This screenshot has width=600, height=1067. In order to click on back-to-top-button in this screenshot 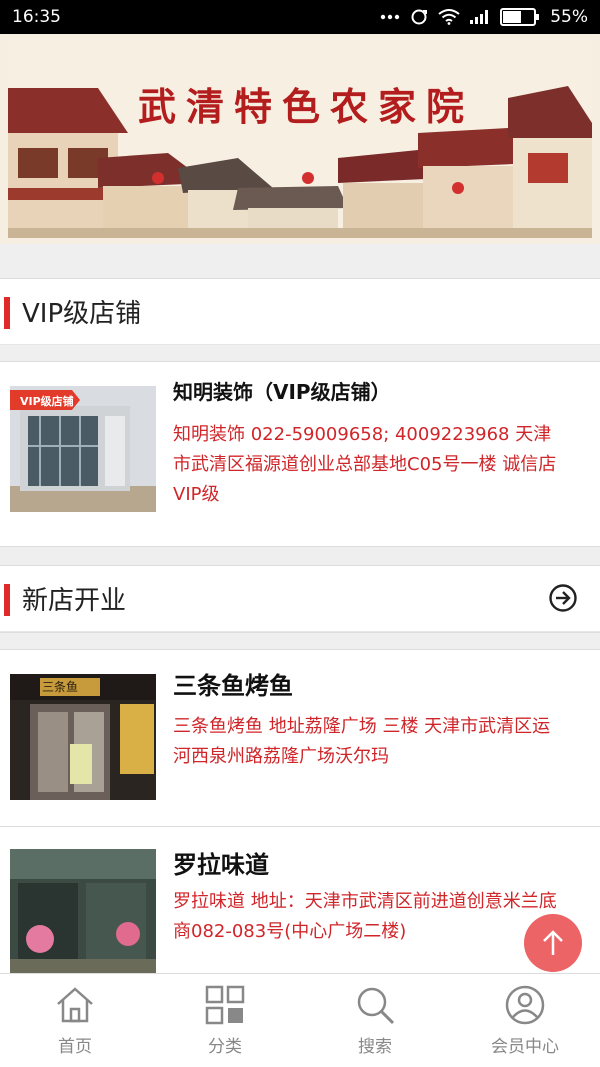, I will do `click(553, 943)`.